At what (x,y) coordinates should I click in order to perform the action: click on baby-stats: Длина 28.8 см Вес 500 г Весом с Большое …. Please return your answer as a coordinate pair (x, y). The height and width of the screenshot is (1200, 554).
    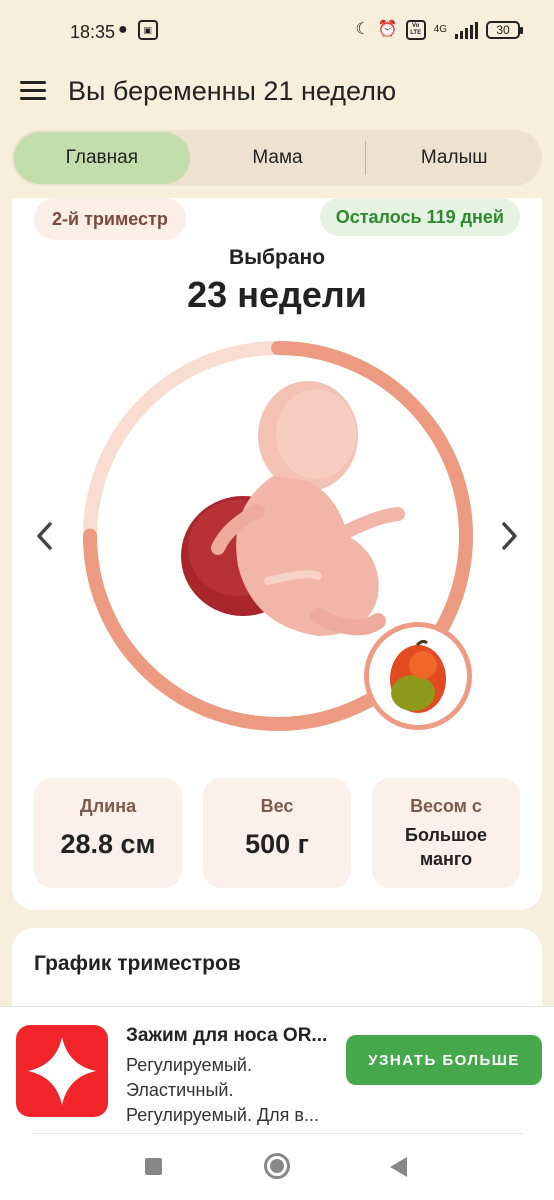
    Looking at the image, I should click on (277, 833).